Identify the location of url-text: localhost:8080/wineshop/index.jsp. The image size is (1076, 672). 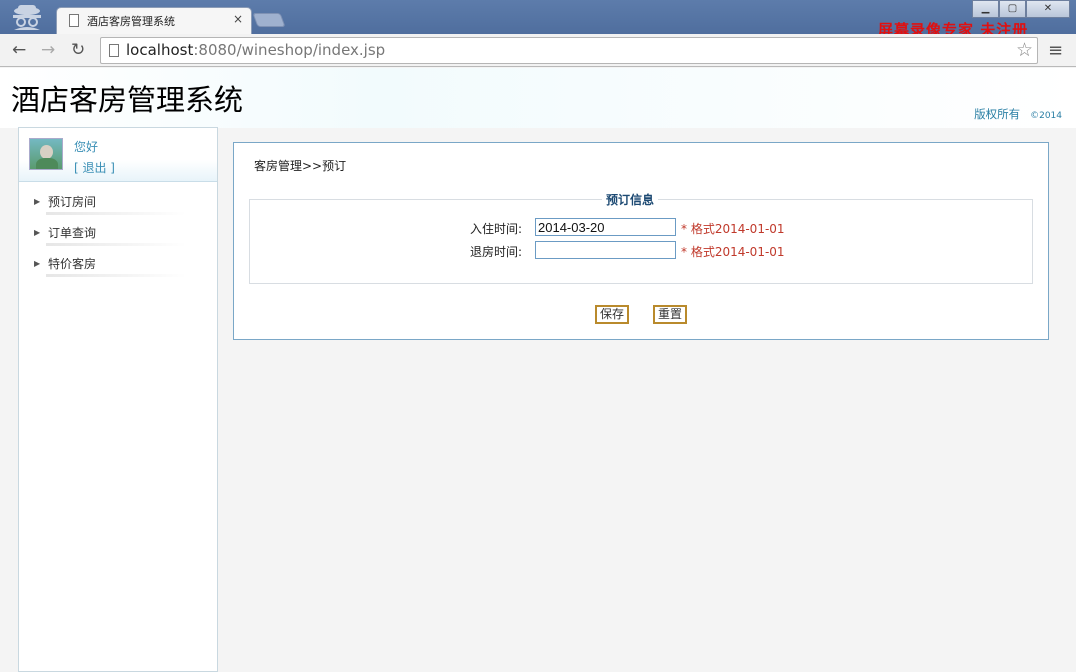
(255, 50).